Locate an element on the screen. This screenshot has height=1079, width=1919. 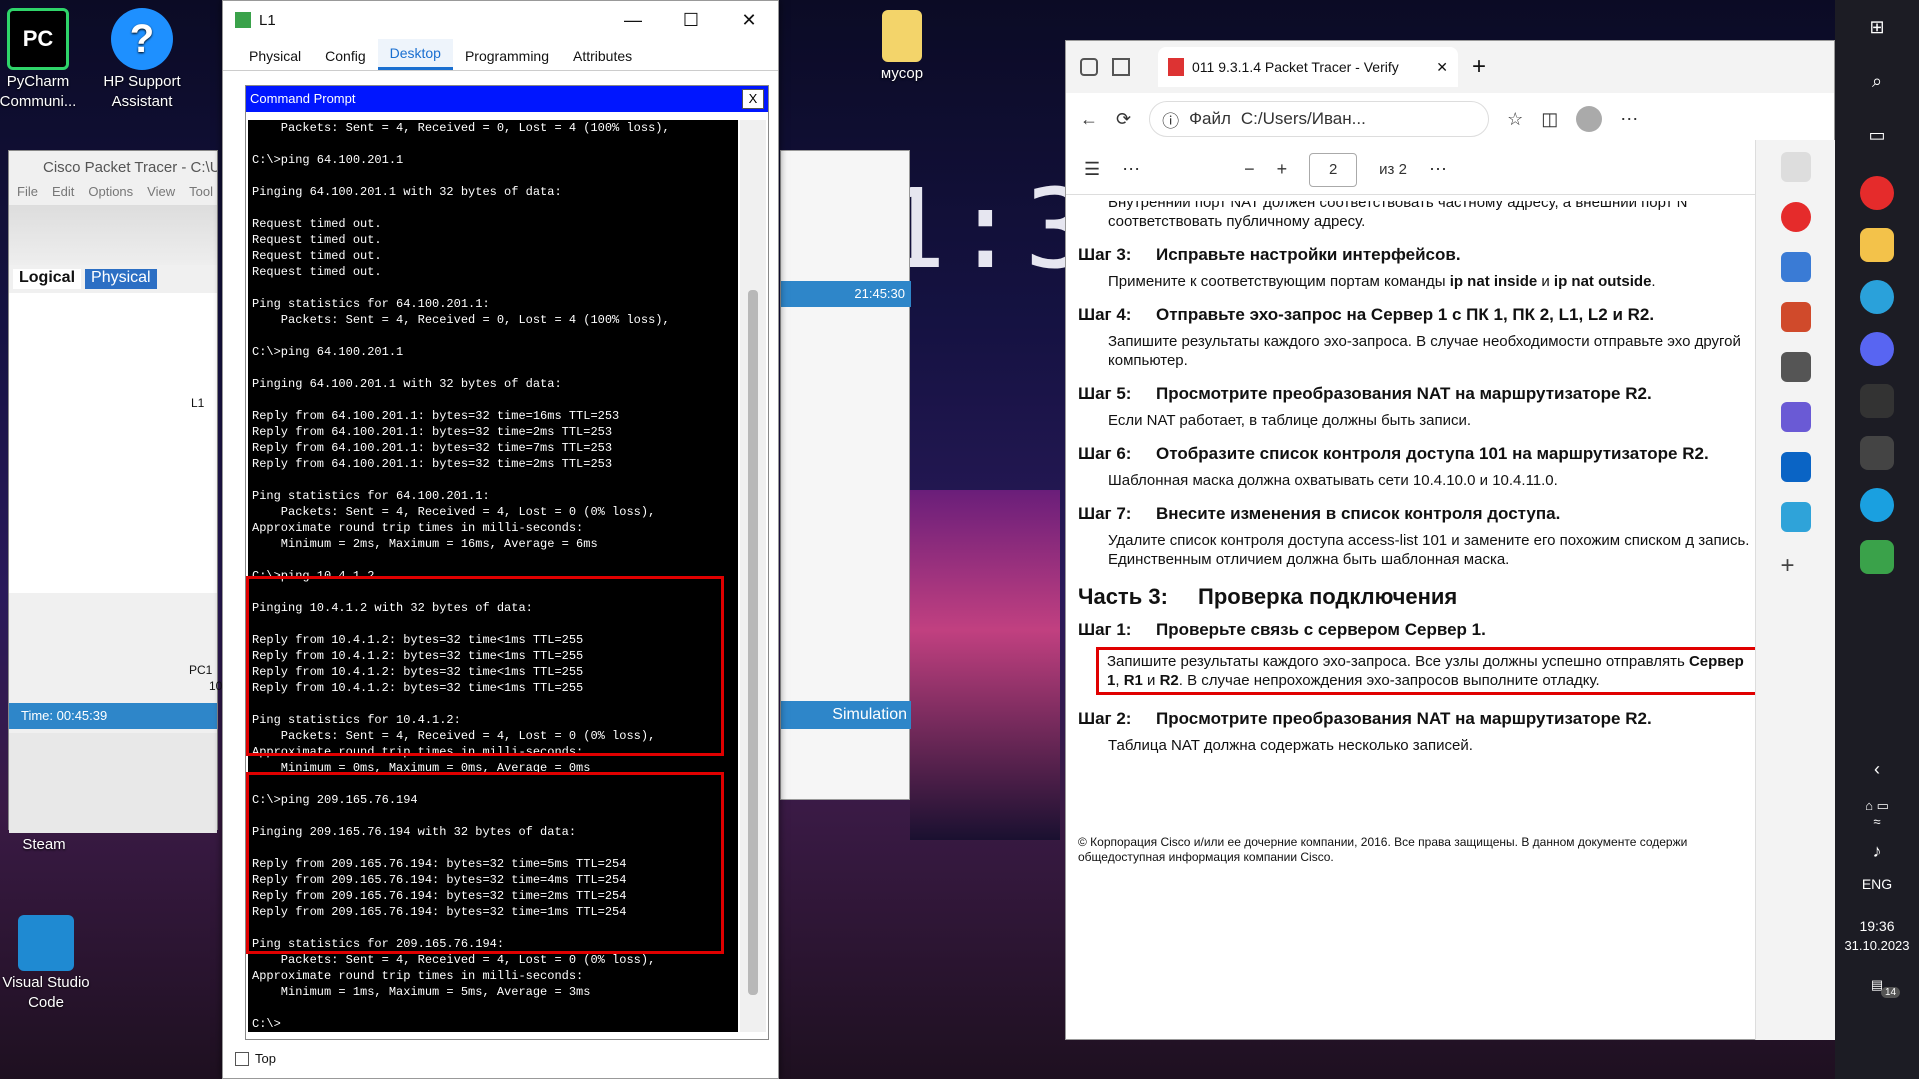
explorer-icon is located at coordinates (1877, 245).